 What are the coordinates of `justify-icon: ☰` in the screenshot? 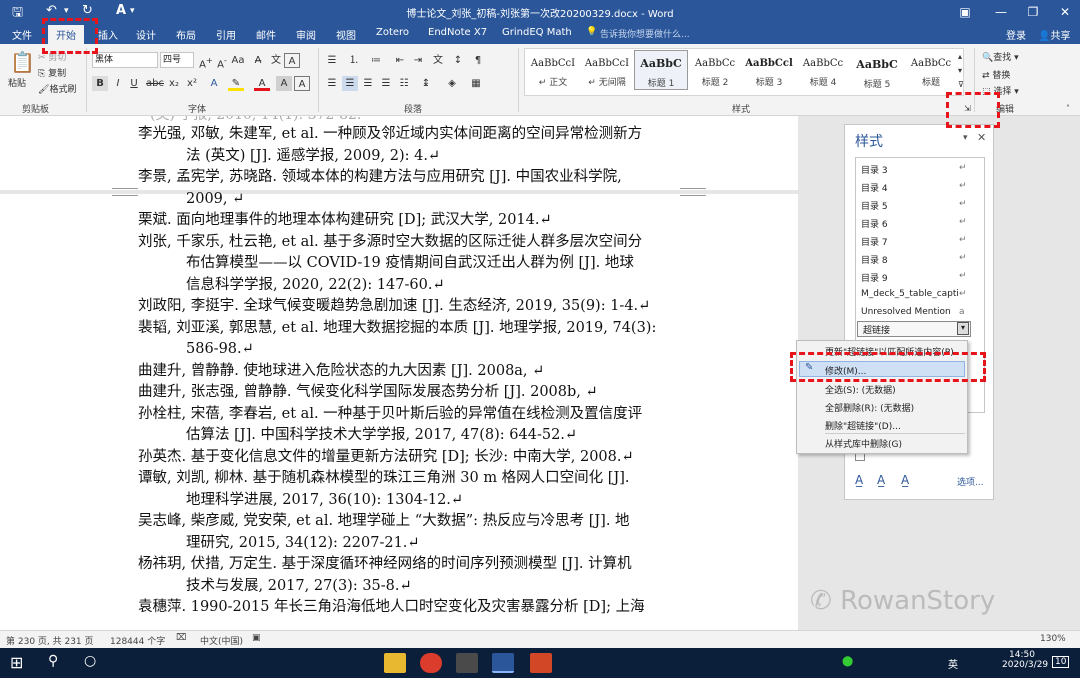 It's located at (386, 83).